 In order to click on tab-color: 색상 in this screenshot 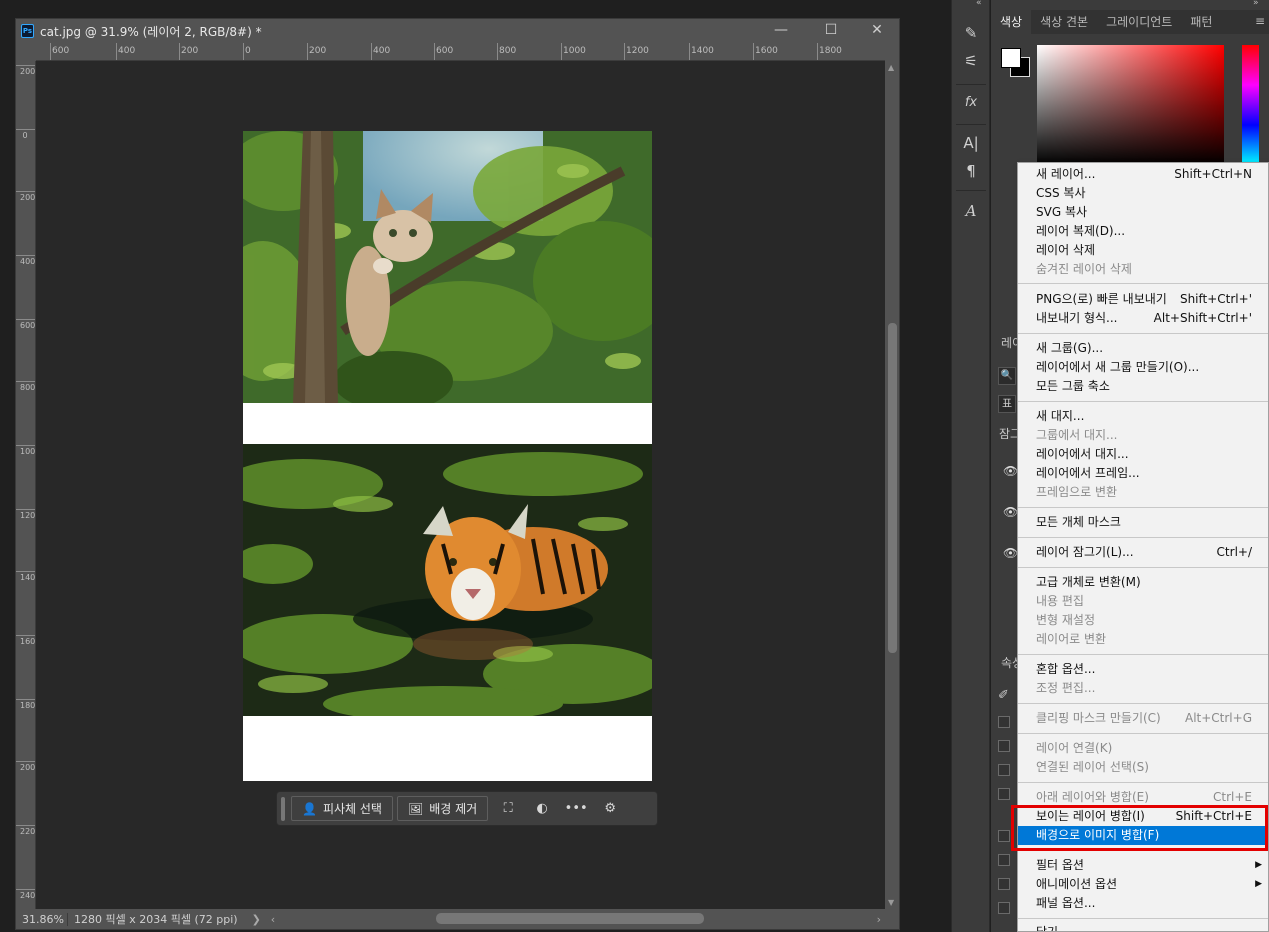, I will do `click(1011, 22)`.